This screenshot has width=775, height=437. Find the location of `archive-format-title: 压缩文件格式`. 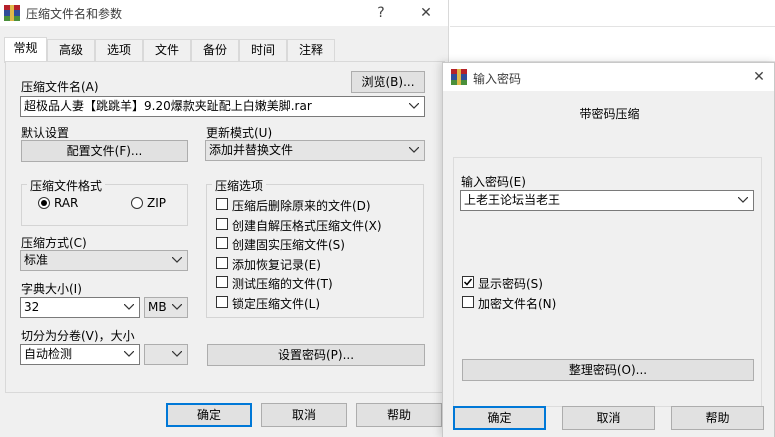

archive-format-title: 压缩文件格式 is located at coordinates (66, 185).